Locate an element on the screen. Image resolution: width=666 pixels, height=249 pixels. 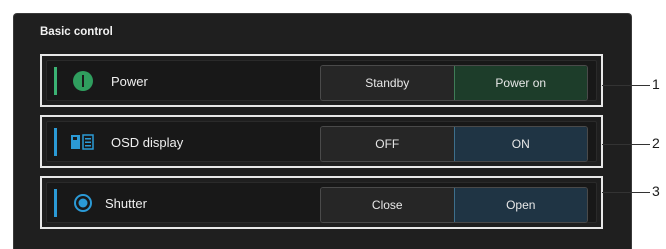
shutter-icon is located at coordinates (83, 203).